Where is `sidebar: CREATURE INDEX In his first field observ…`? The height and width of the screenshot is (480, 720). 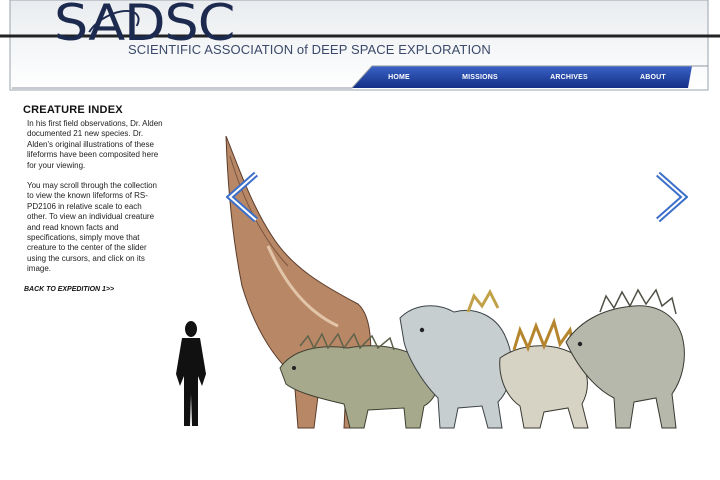 sidebar: CREATURE INDEX In his first field observ… is located at coordinates (93, 194).